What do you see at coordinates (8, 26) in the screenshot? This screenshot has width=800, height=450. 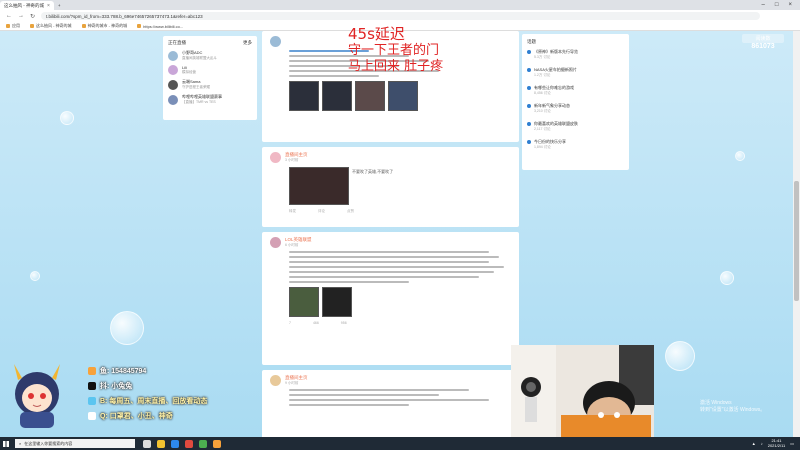 I see `apps-icon` at bounding box center [8, 26].